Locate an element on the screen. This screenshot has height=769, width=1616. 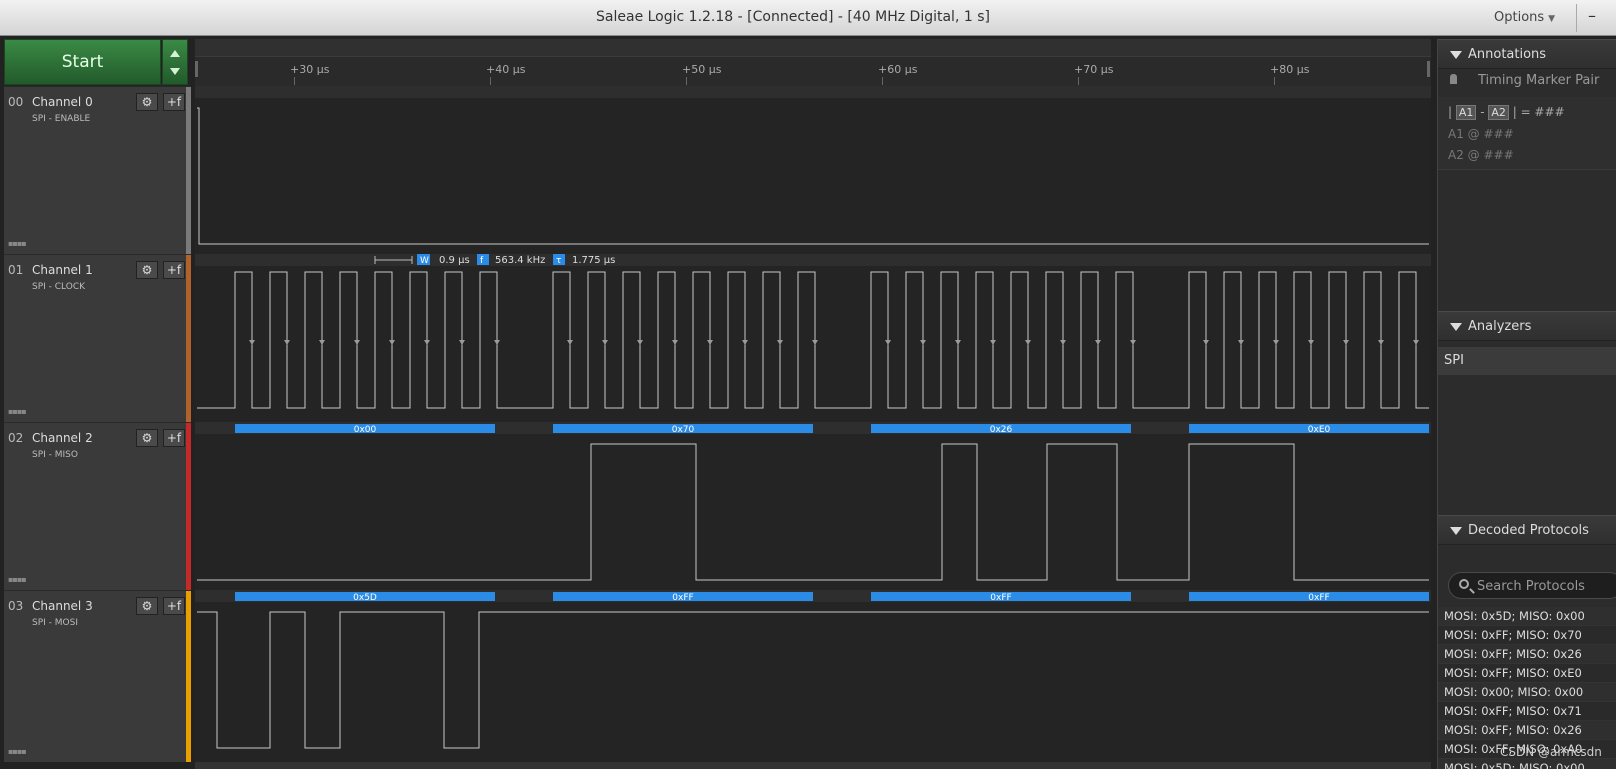
watermark-text: CSDN @armcsdn is located at coordinates (1551, 752).